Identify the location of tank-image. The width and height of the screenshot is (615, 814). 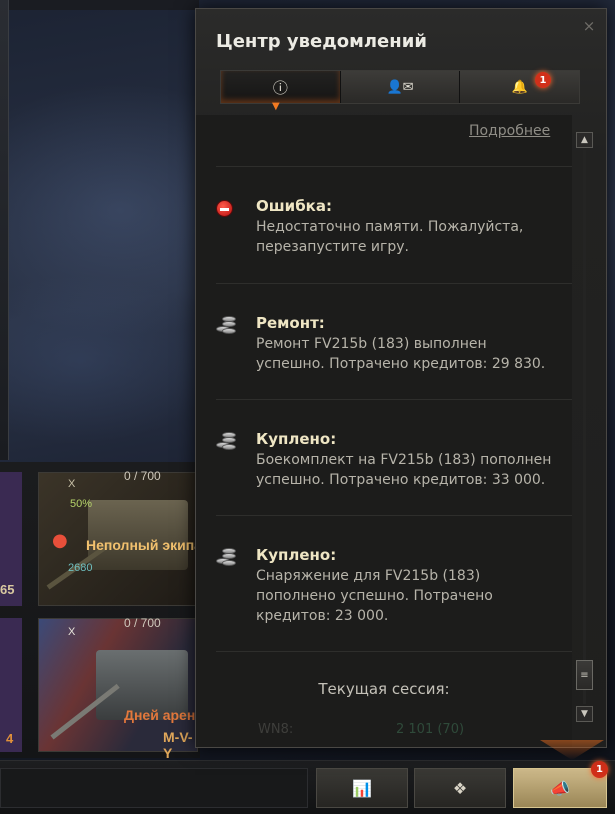
(138, 535).